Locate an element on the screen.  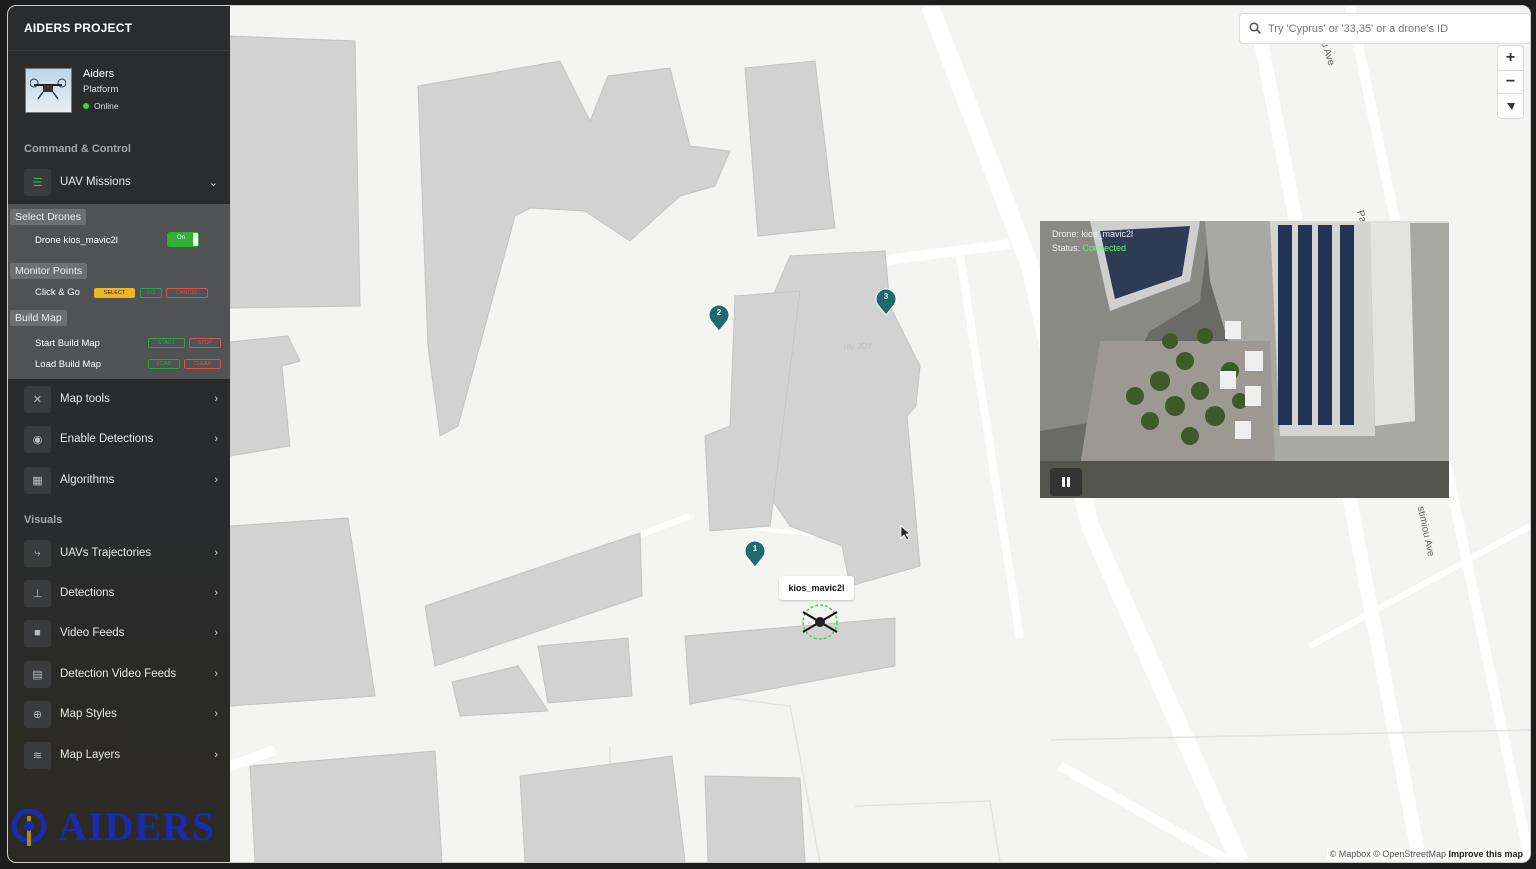
compass-icon is located at coordinates (1510, 106).